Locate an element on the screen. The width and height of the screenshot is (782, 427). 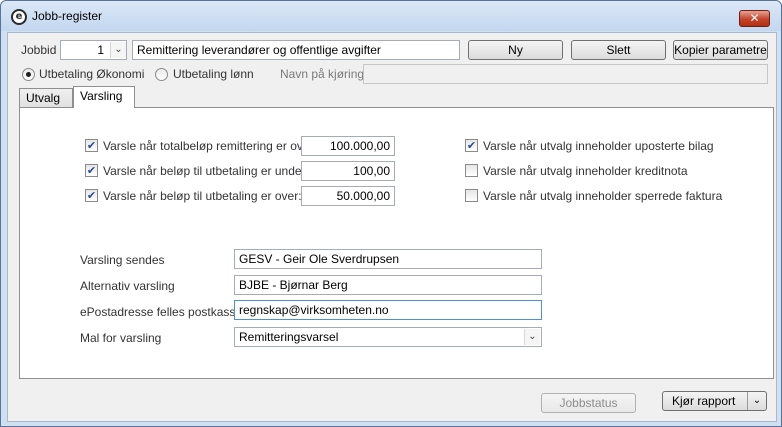
varsle-belop-over-input: 50.000,00 is located at coordinates (348, 196).